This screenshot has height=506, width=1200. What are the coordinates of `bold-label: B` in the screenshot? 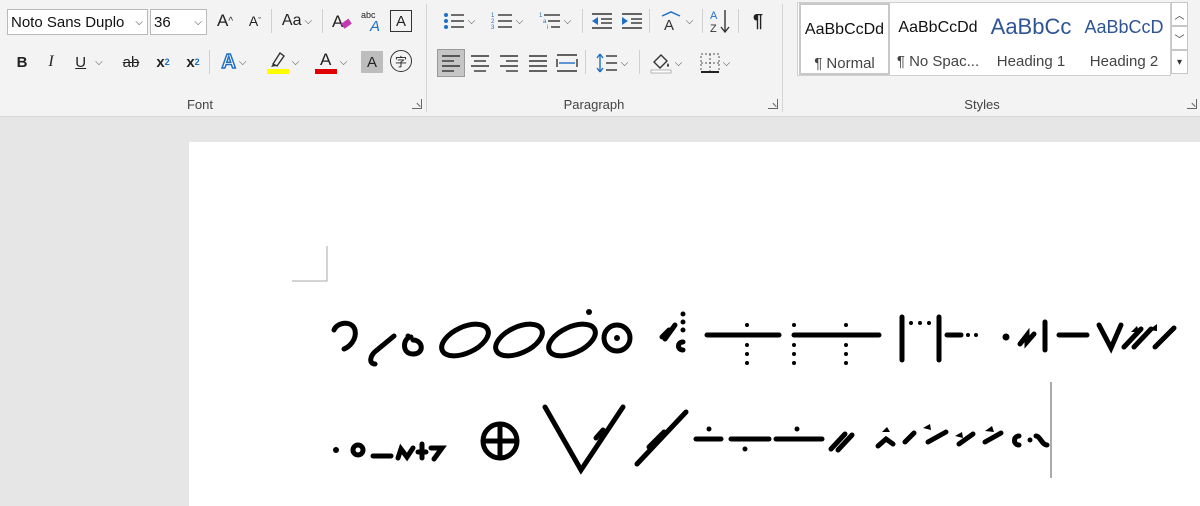 It's located at (22, 62).